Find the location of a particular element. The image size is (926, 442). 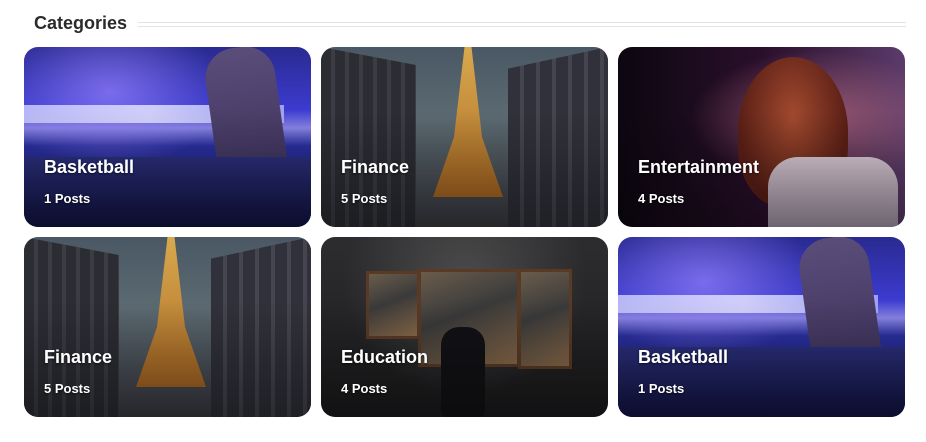

category-card-education: Education 4 Posts is located at coordinates (464, 327).